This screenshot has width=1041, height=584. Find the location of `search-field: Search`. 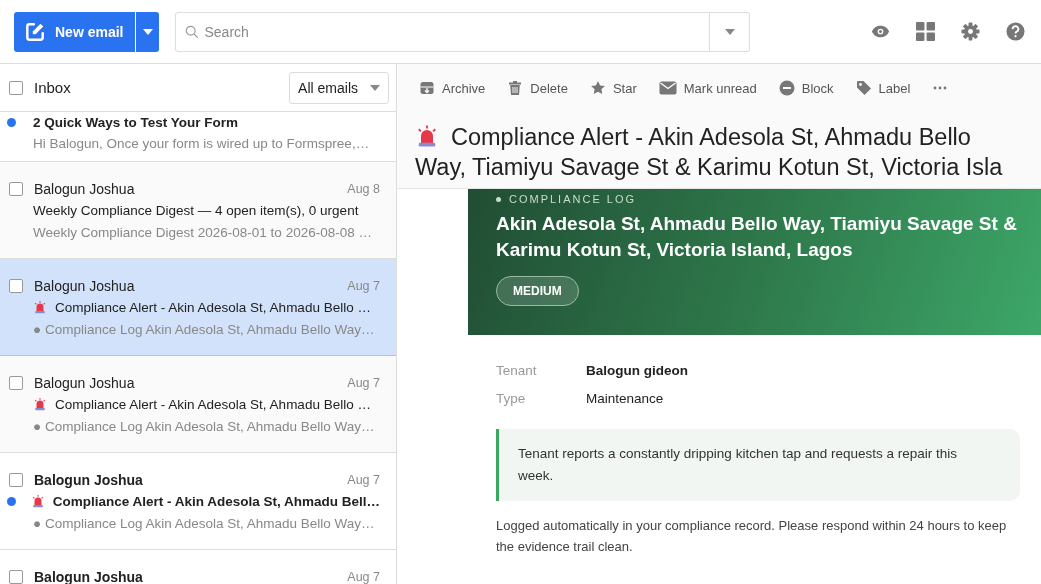

search-field: Search is located at coordinates (443, 31).